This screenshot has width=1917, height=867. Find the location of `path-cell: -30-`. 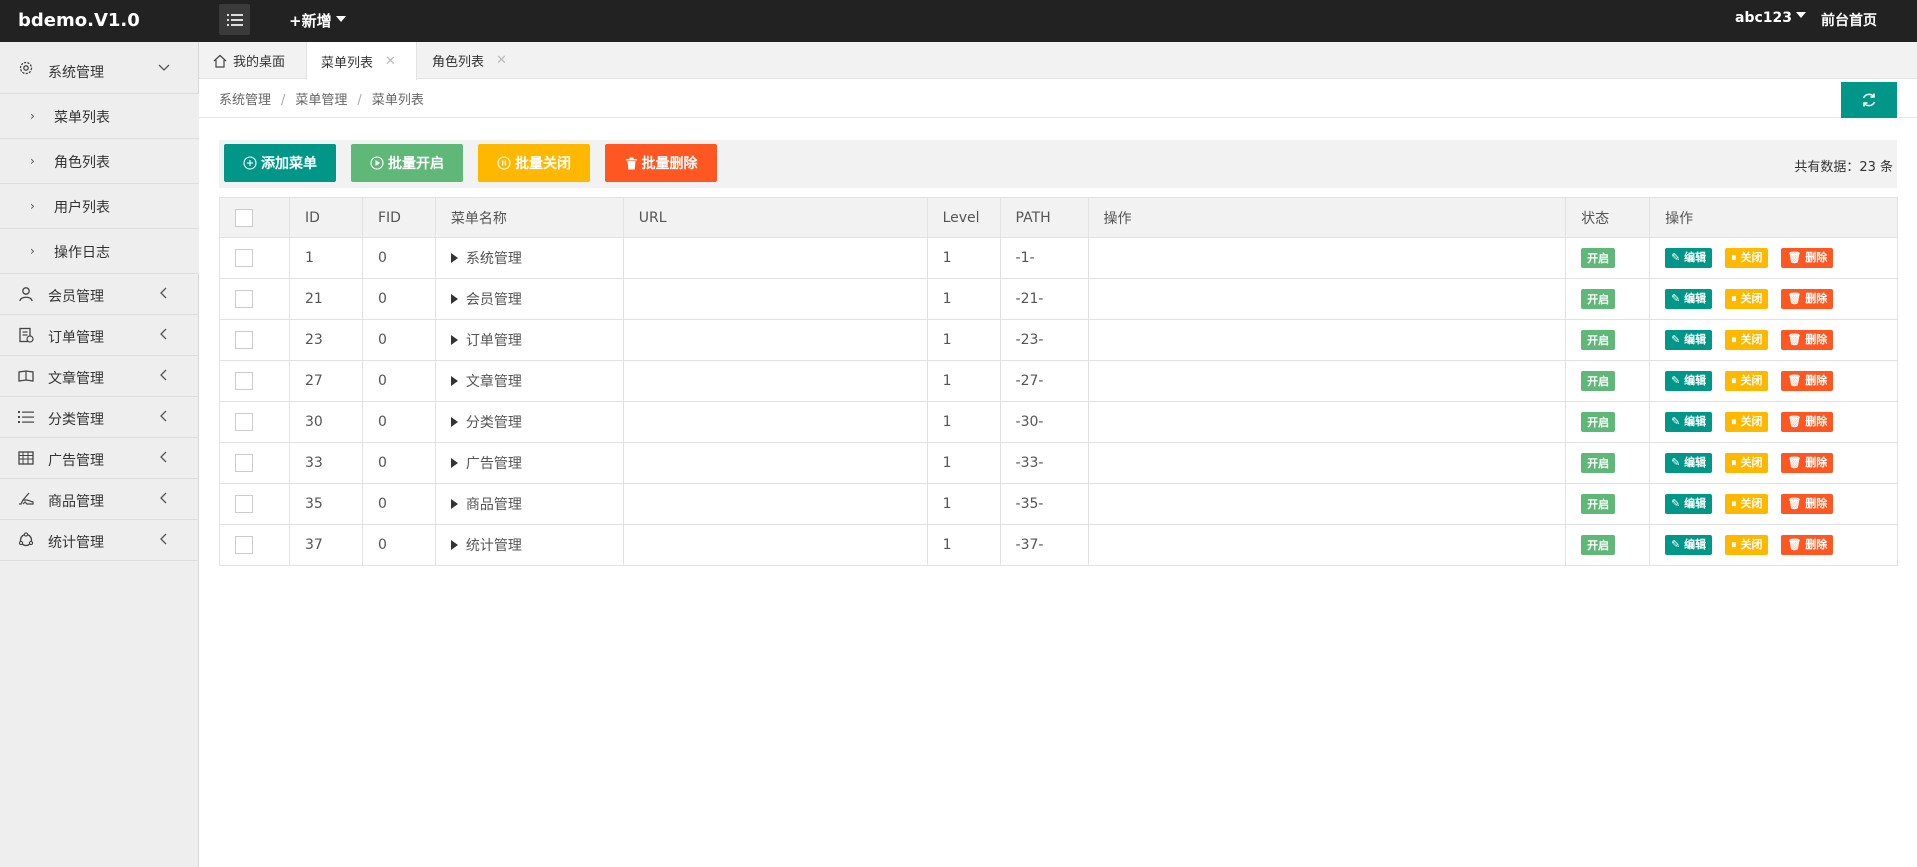

path-cell: -30- is located at coordinates (1044, 422).